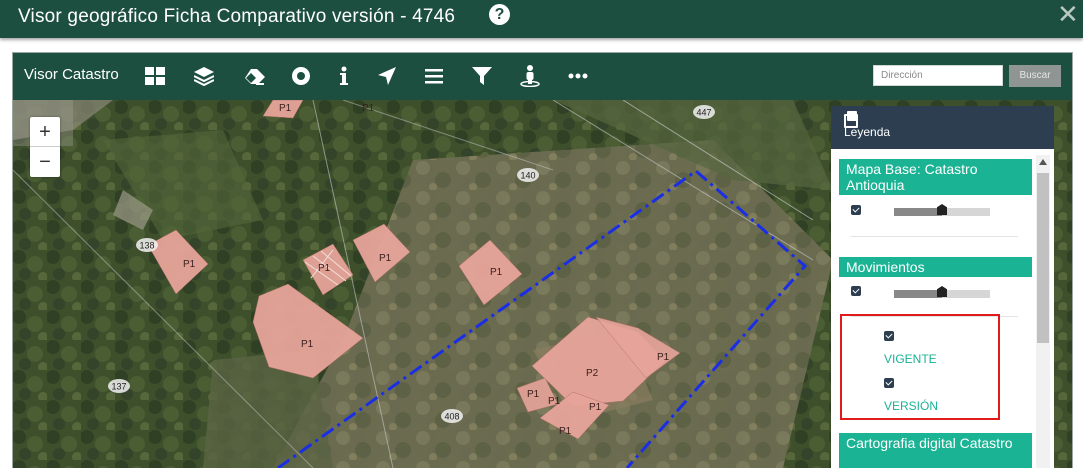 Image resolution: width=1083 pixels, height=468 pixels. What do you see at coordinates (204, 76) in the screenshot?
I see `layers-icon` at bounding box center [204, 76].